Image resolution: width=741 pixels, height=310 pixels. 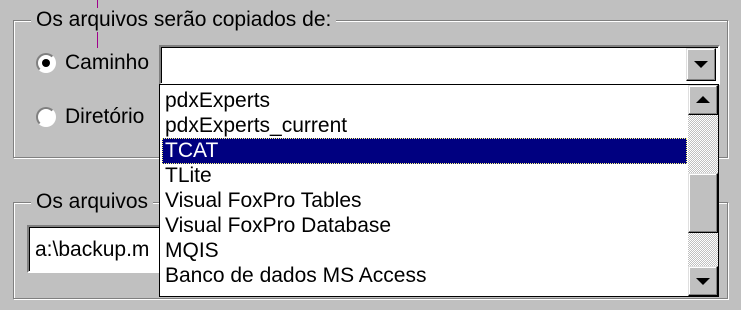 I want to click on list-item: pdxExperts_current, so click(x=424, y=126).